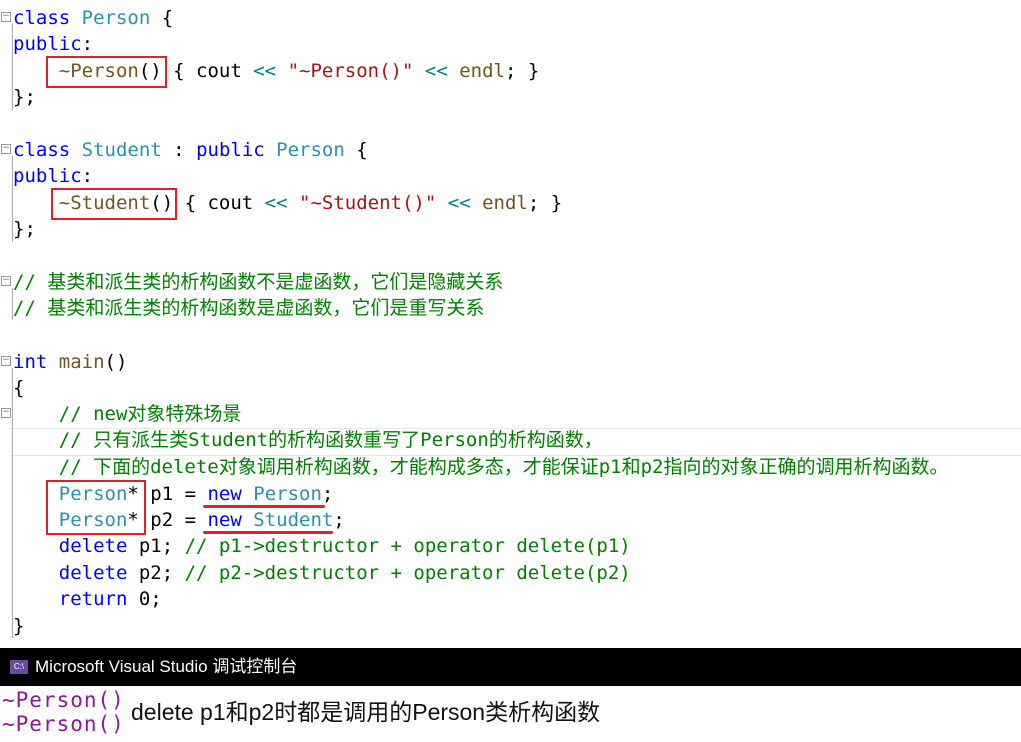 The height and width of the screenshot is (742, 1021). I want to click on code-line: return 0;, so click(87, 599).